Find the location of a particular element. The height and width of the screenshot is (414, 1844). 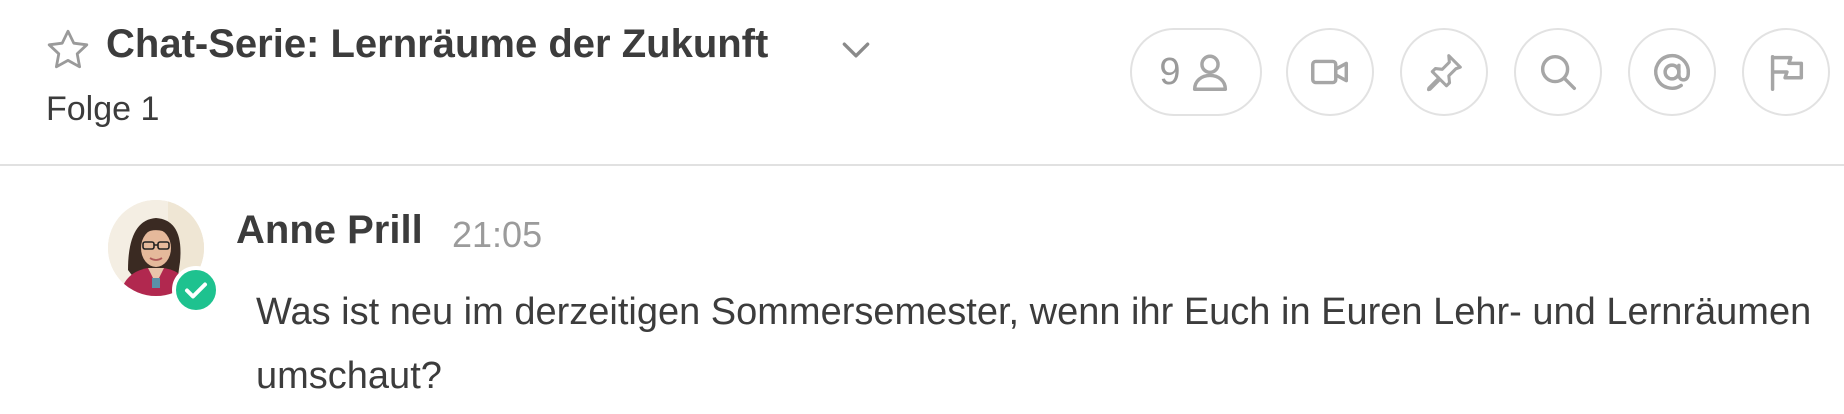

pinned-messages-button is located at coordinates (1444, 72).